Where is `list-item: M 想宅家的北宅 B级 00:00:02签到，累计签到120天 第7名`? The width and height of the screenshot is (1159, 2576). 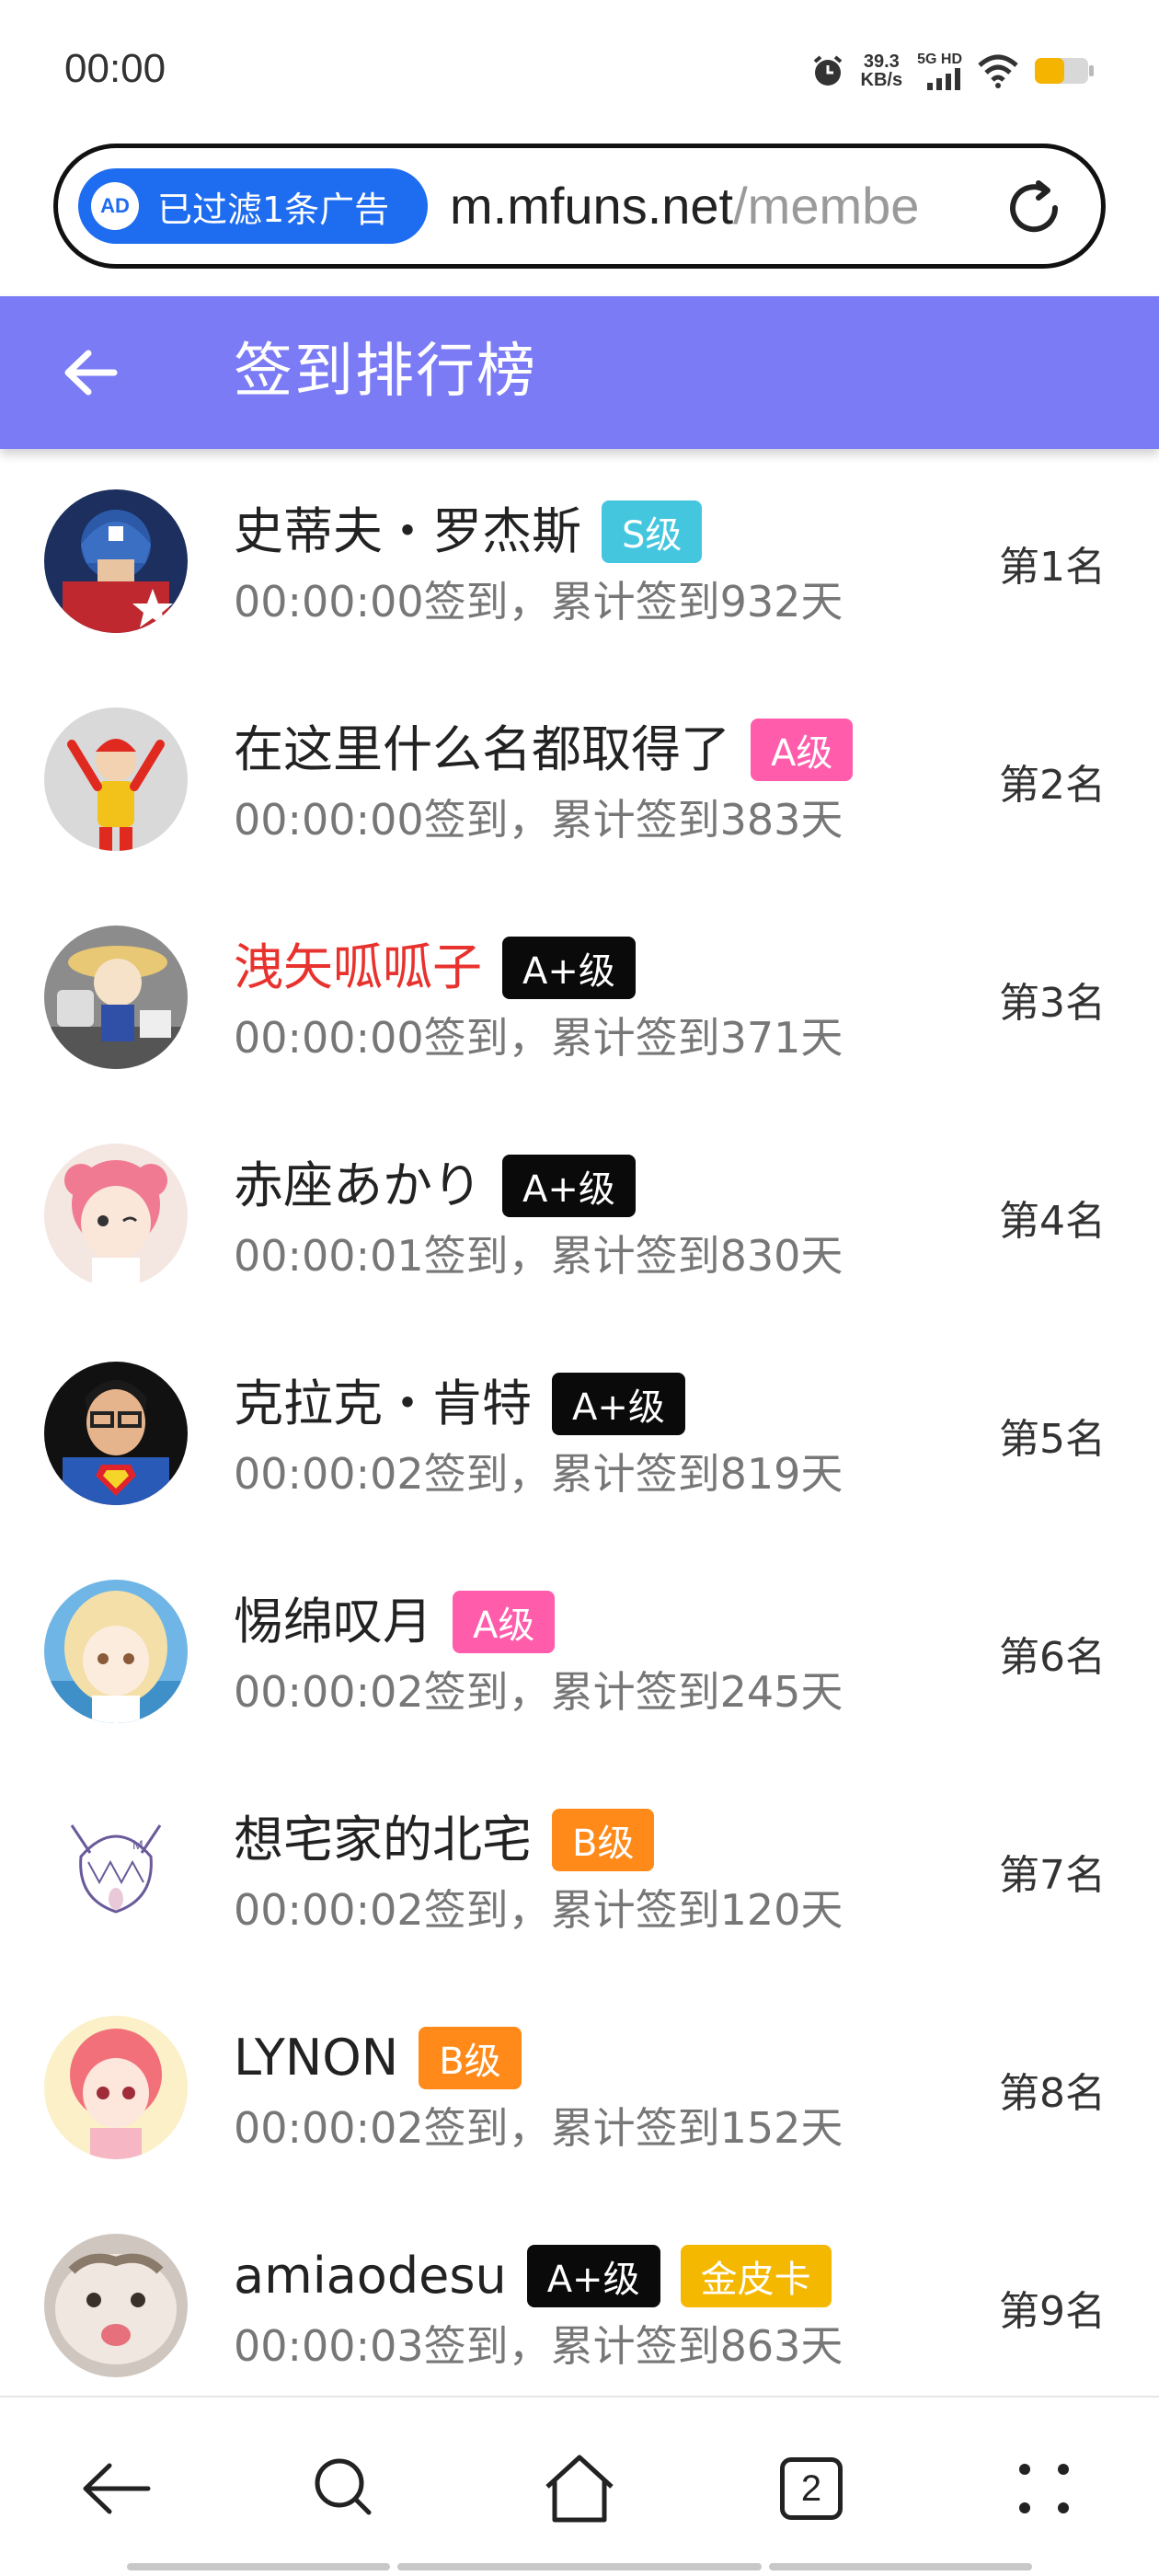 list-item: M 想宅家的北宅 B级 00:00:02签到，累计签到120天 第7名 is located at coordinates (579, 1866).